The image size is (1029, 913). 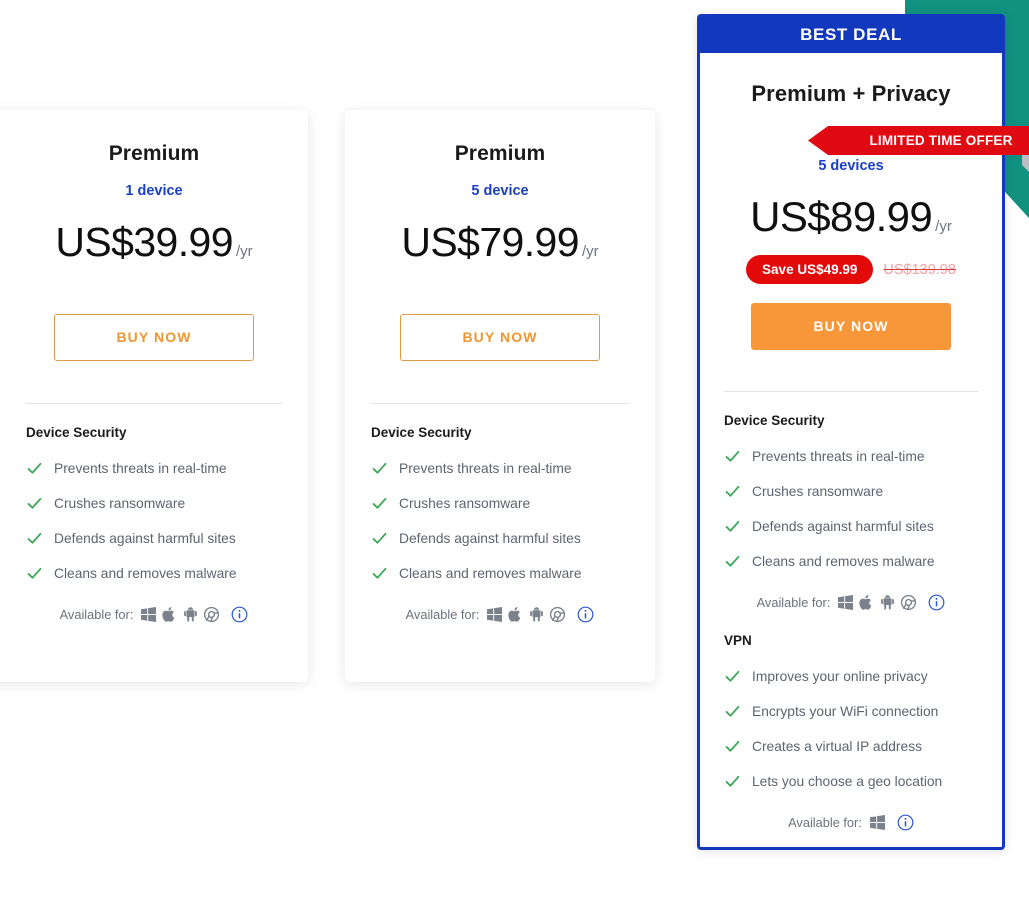 What do you see at coordinates (841, 216) in the screenshot?
I see `plan-price: US$89.99` at bounding box center [841, 216].